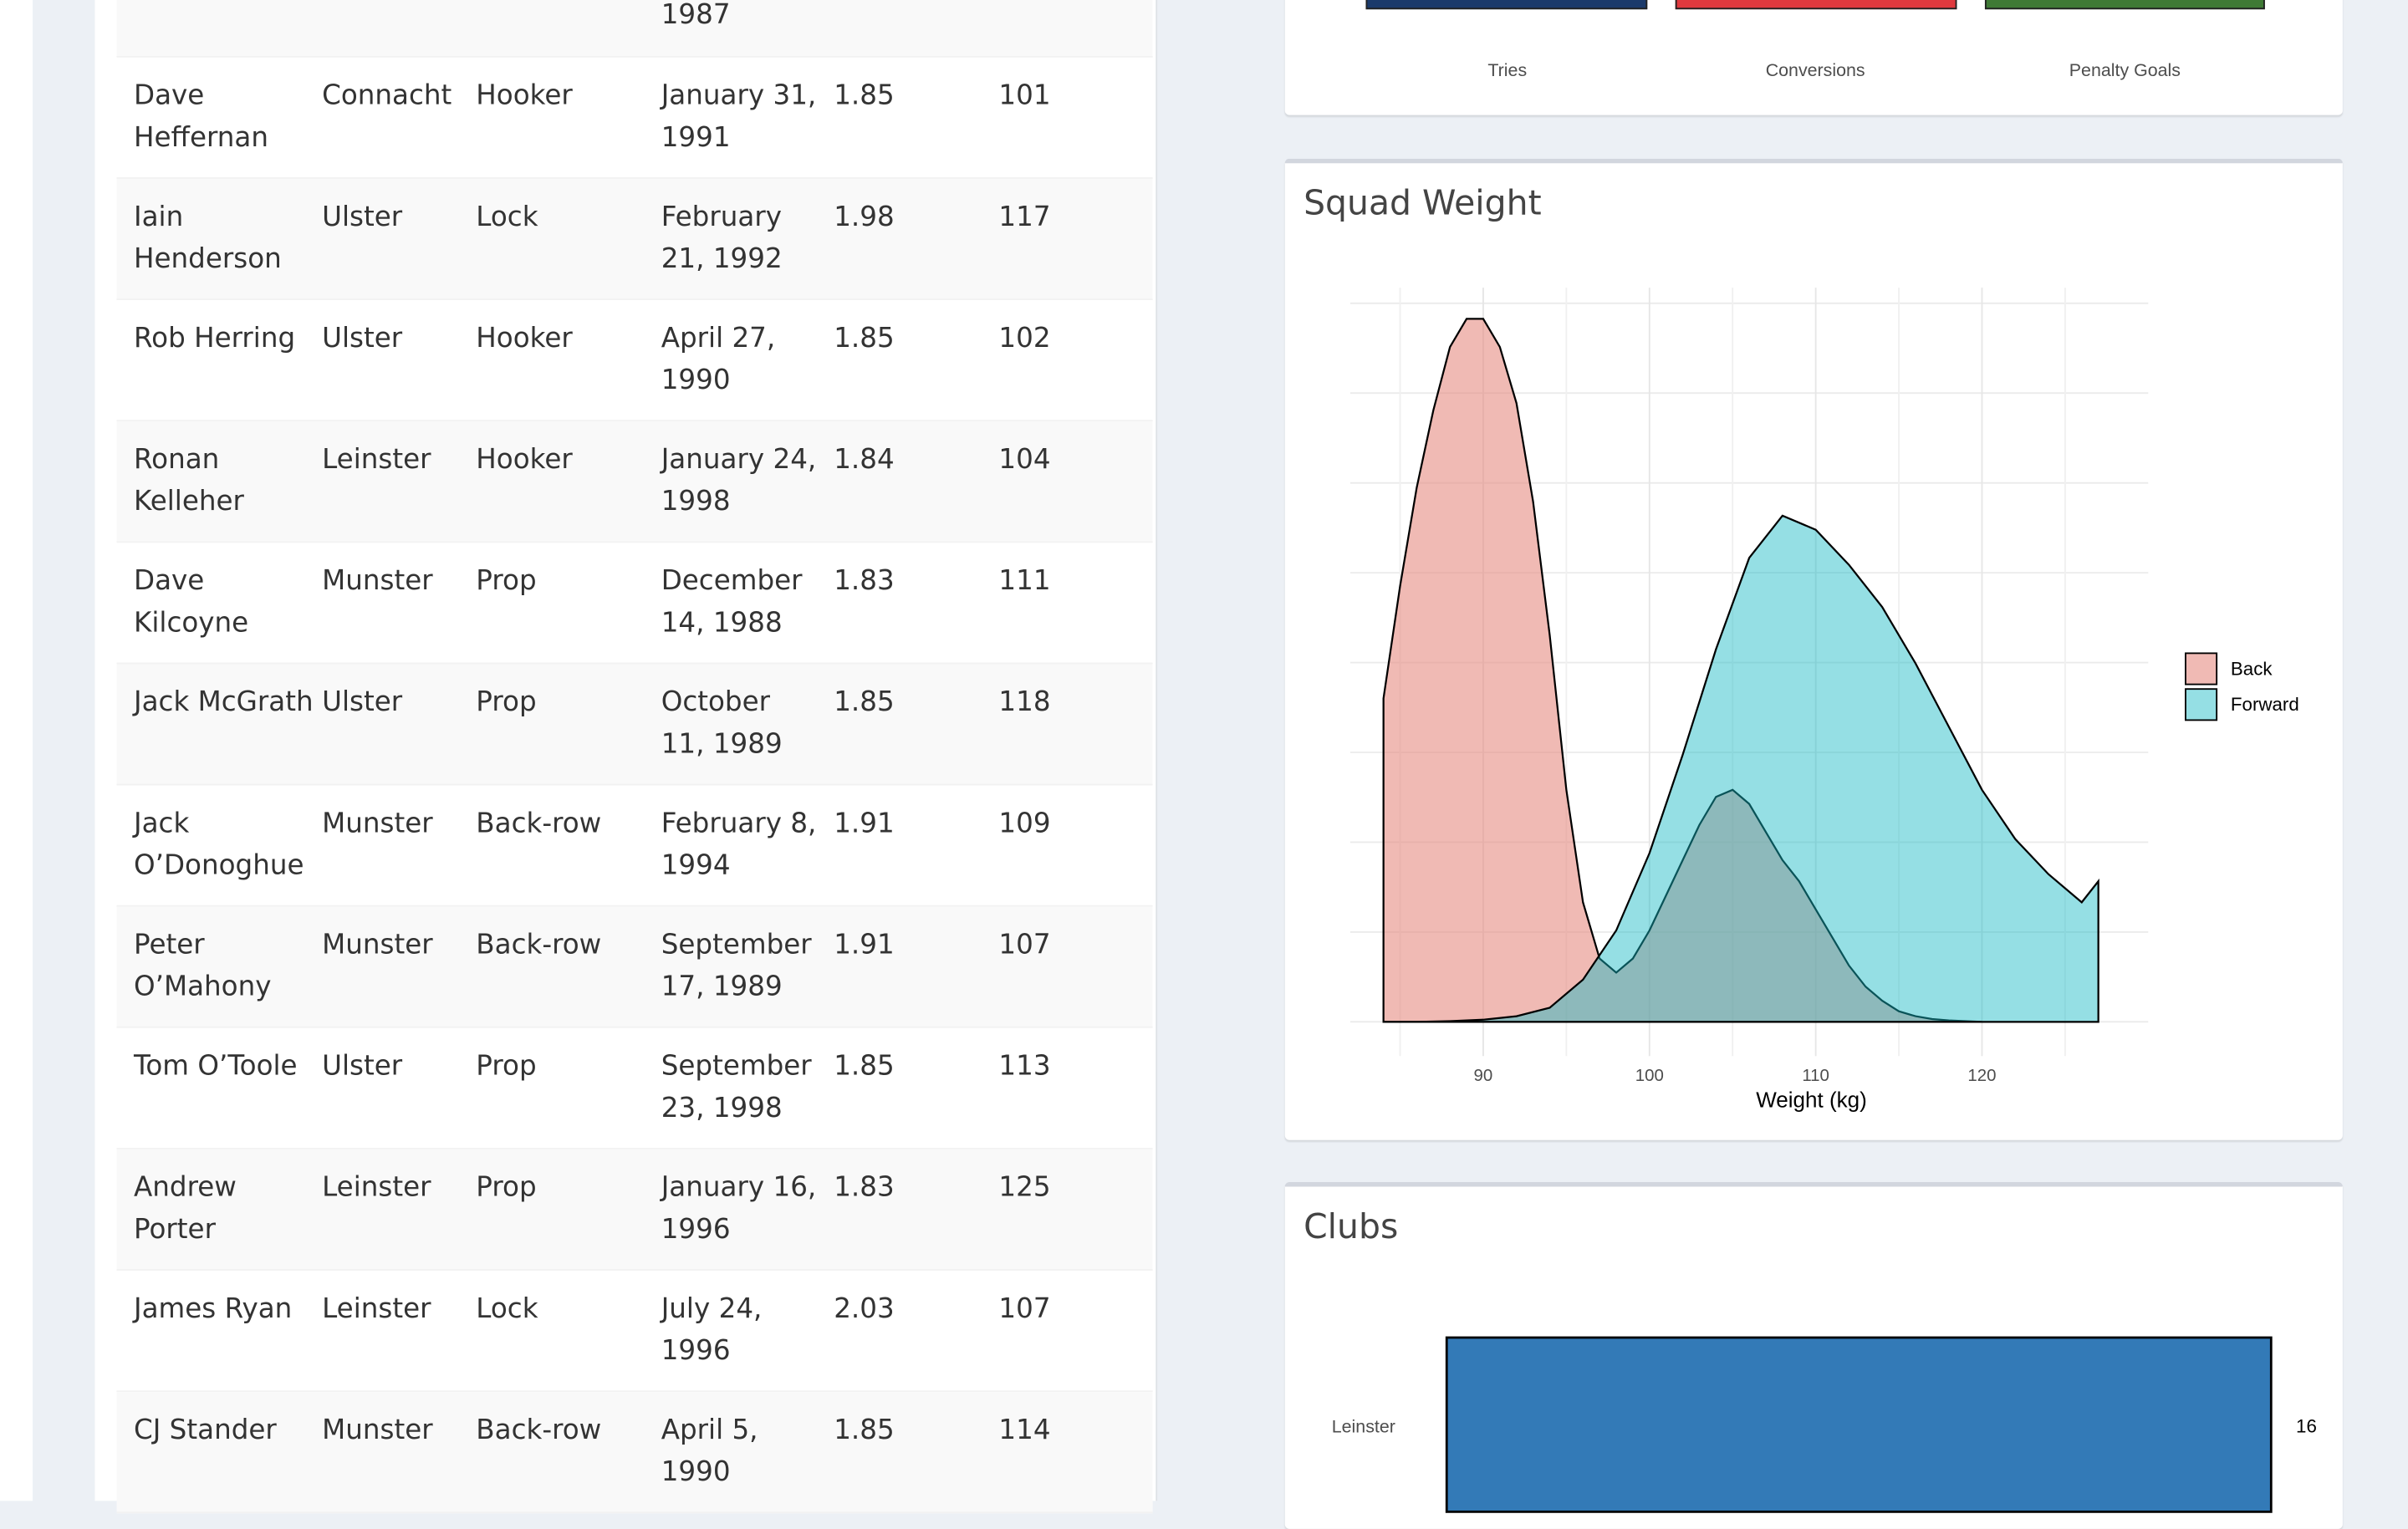 This screenshot has width=2408, height=1529. I want to click on scoring-label-conversions: Conversions, so click(1815, 71).